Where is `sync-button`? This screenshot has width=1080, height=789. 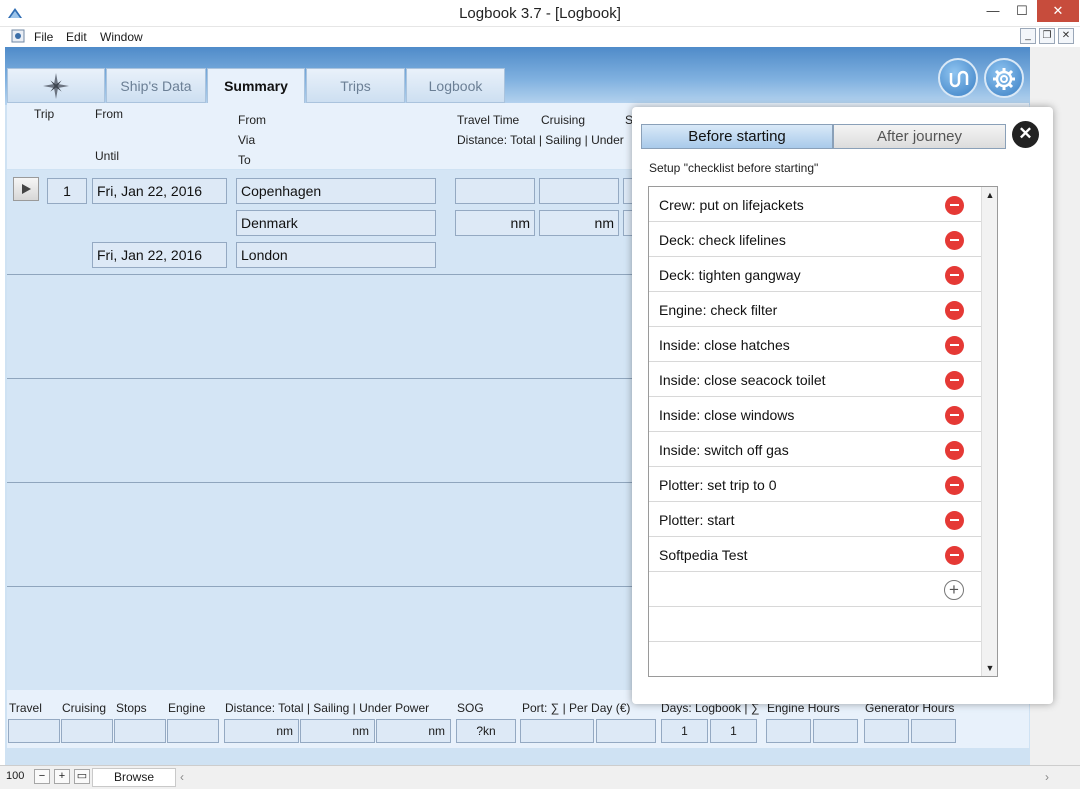 sync-button is located at coordinates (958, 78).